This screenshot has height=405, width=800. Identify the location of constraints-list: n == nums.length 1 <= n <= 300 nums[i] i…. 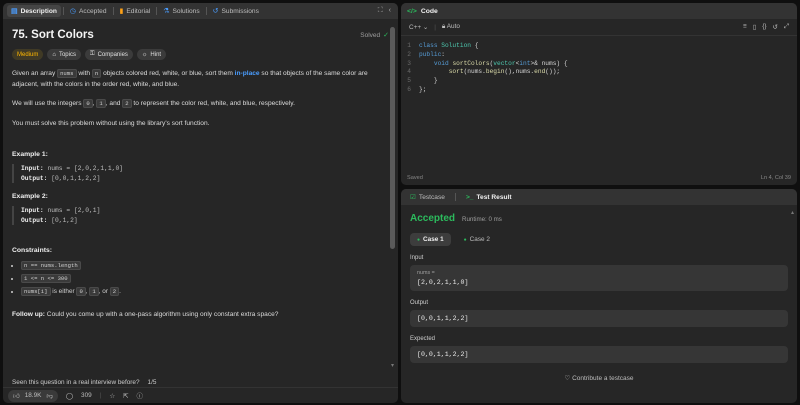
(200, 278).